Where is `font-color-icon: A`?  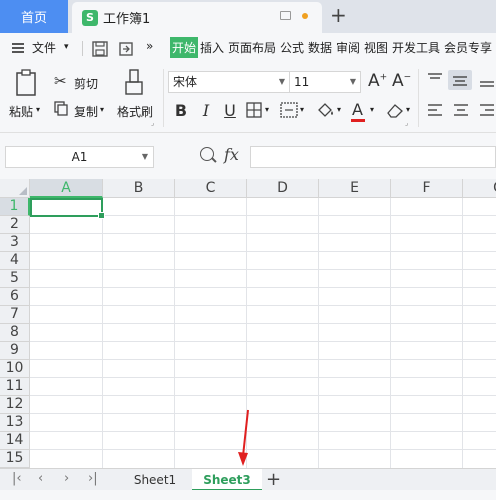 font-color-icon: A is located at coordinates (357, 109).